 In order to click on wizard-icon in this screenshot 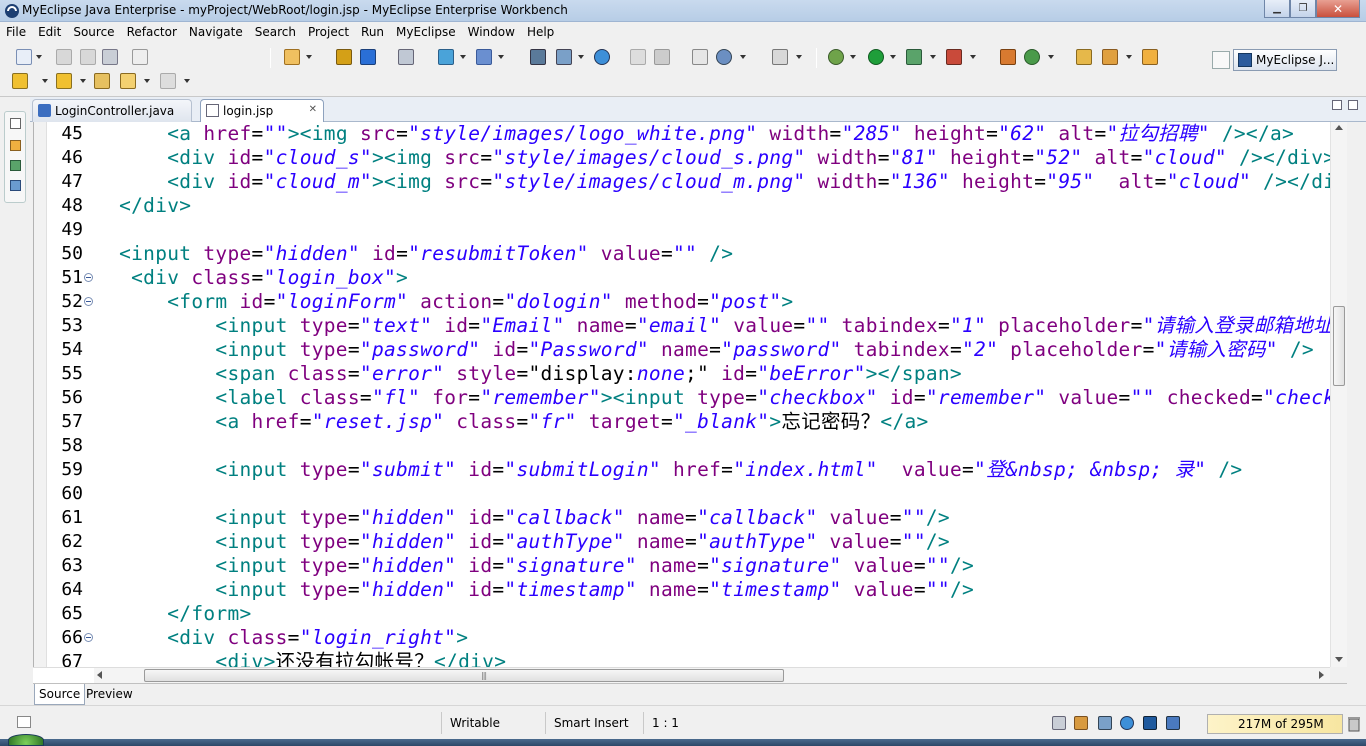, I will do `click(484, 57)`.